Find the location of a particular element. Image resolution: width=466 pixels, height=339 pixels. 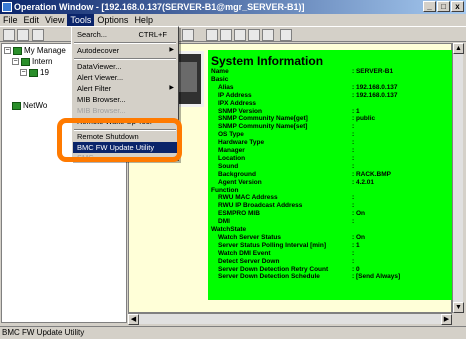

tree-item-subnet: − 19 is located at coordinates (34, 73).